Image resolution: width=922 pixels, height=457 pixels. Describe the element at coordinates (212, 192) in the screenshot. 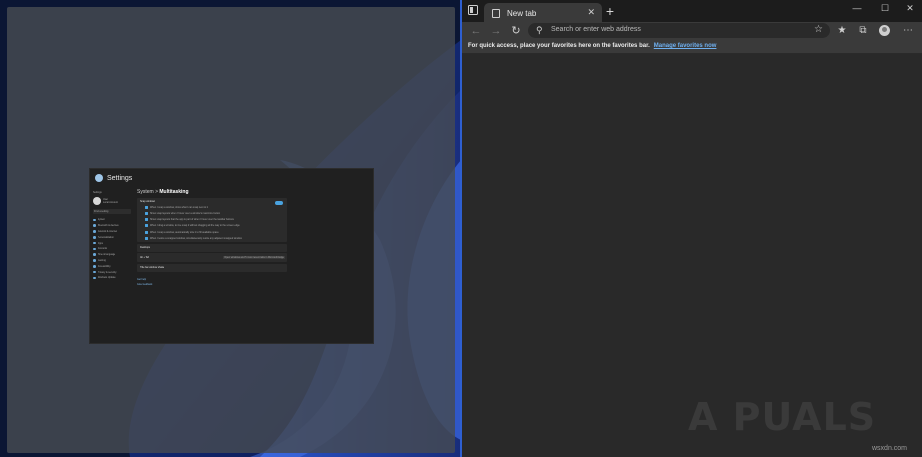

I see `breadcrumb: System > Multitasking` at that location.